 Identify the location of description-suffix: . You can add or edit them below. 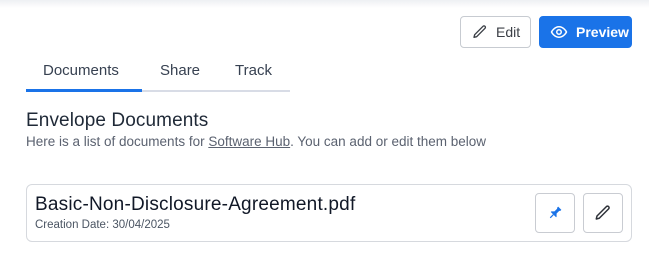
(388, 141).